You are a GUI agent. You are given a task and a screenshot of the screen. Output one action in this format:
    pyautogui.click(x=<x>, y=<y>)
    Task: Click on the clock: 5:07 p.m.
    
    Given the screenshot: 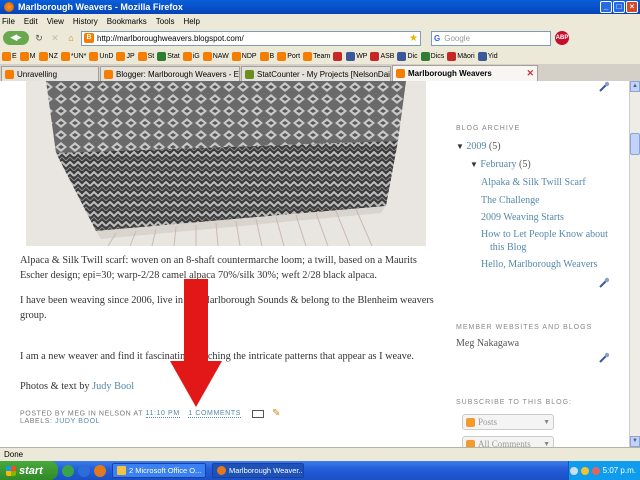 What is the action you would take?
    pyautogui.click(x=619, y=470)
    